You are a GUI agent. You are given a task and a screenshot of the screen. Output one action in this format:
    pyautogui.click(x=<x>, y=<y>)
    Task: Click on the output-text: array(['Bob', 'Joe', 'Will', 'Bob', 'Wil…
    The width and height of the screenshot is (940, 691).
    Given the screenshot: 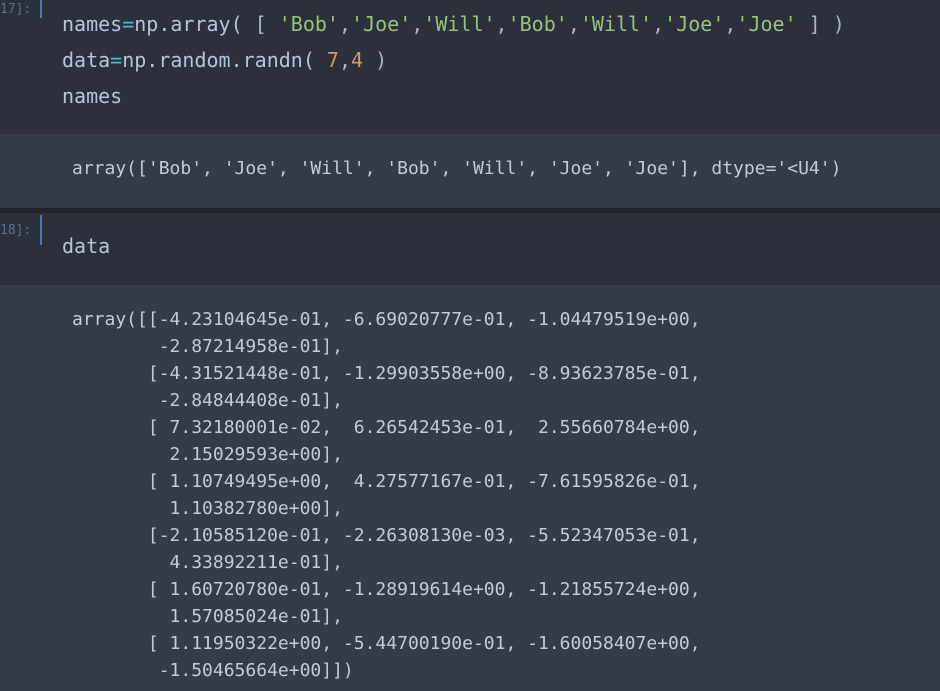 What is the action you would take?
    pyautogui.click(x=457, y=168)
    